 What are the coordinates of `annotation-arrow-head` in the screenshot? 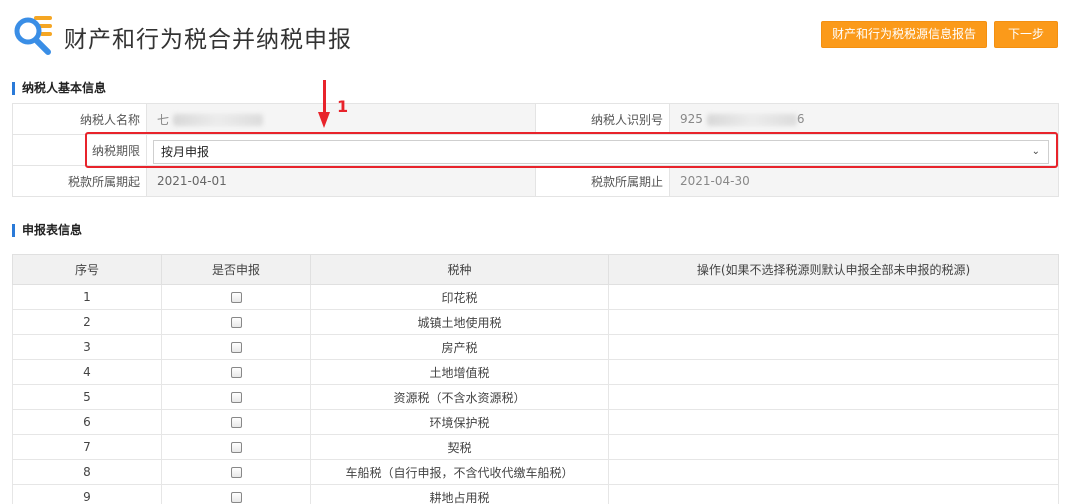 It's located at (324, 120).